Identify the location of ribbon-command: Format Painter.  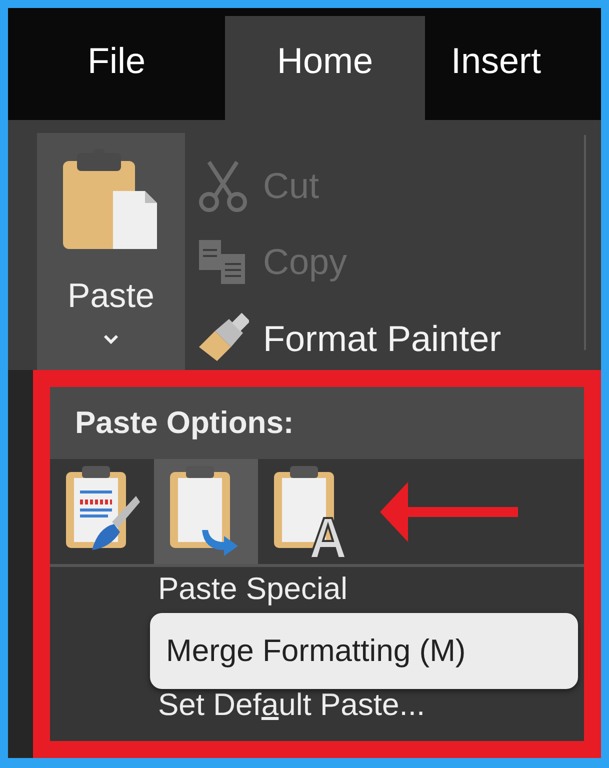
(349, 339).